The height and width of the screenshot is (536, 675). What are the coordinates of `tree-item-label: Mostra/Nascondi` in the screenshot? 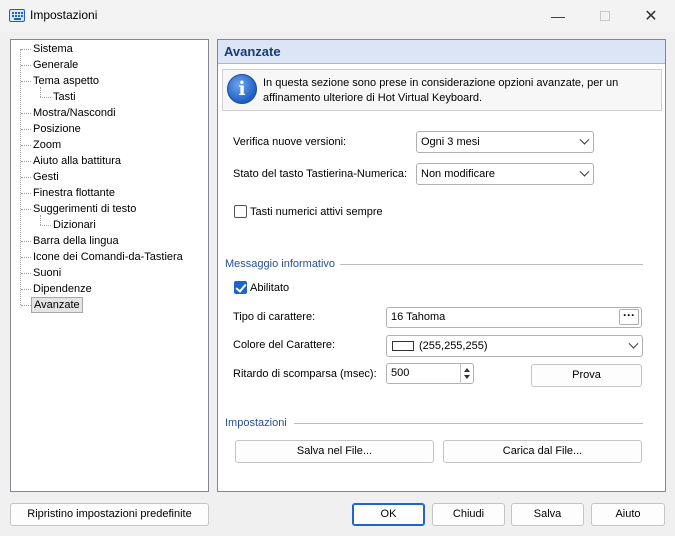 It's located at (74, 113).